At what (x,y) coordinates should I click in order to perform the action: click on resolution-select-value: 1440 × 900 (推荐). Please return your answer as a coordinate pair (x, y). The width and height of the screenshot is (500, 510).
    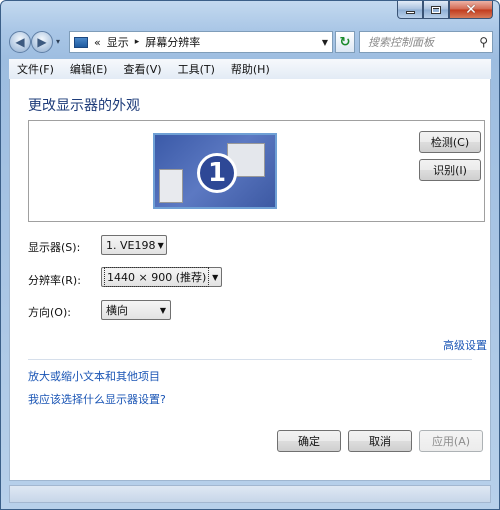
    Looking at the image, I should click on (157, 277).